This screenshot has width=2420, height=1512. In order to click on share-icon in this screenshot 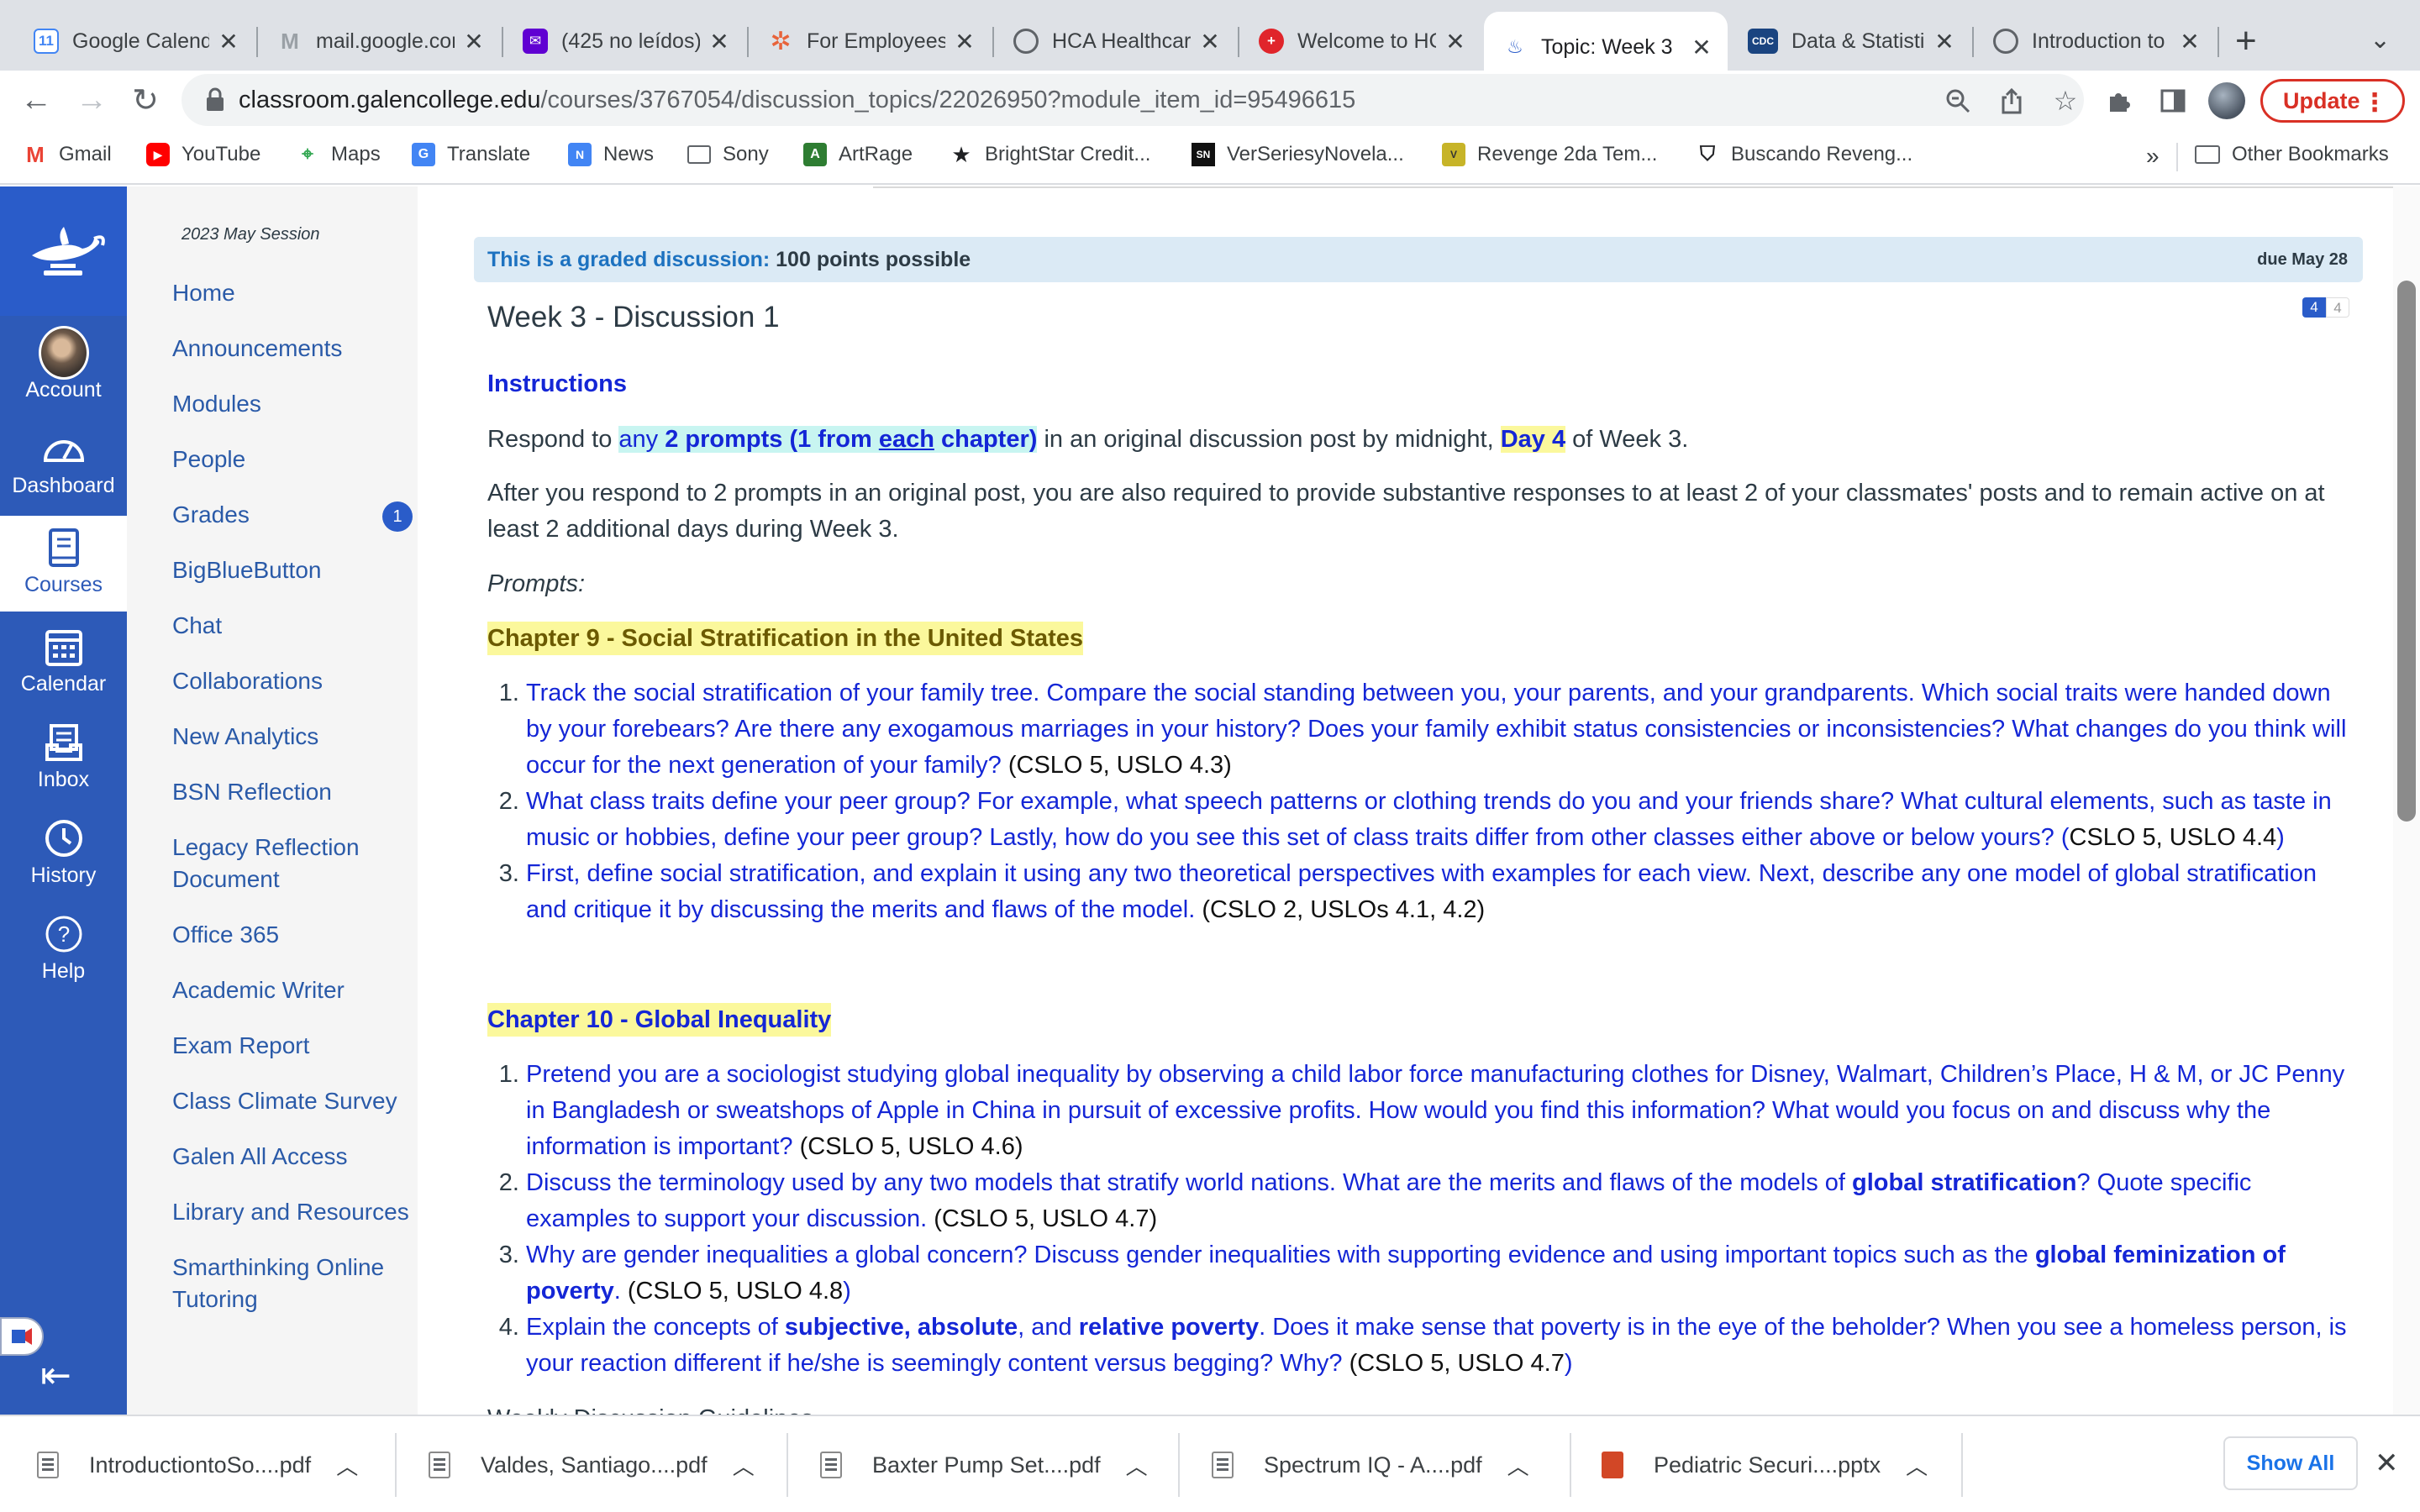, I will do `click(2011, 101)`.